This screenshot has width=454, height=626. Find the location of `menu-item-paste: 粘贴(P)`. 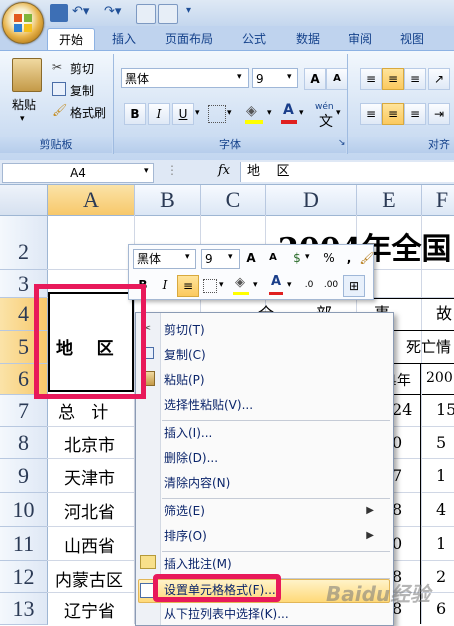

menu-item-paste: 粘贴(P) is located at coordinates (274, 380).